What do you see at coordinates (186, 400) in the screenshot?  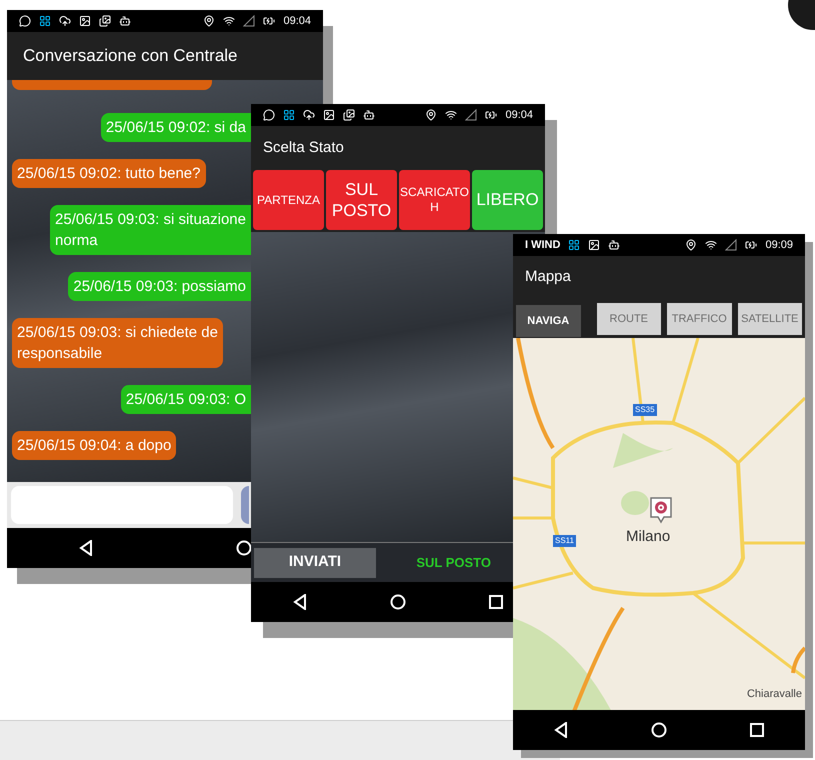 I see `message-text: 25/06/15 09:03: O` at bounding box center [186, 400].